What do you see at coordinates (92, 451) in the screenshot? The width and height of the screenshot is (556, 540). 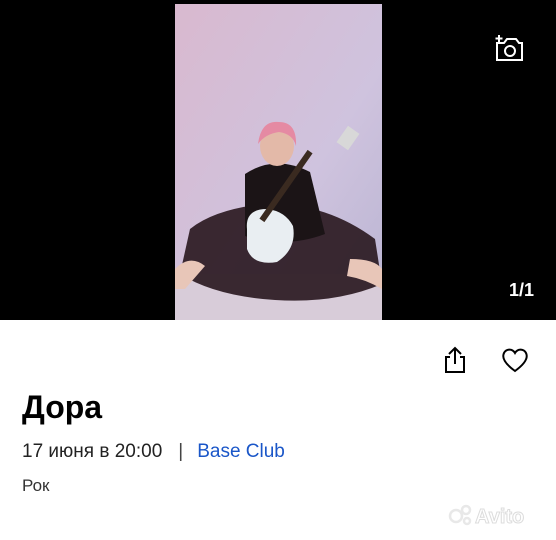 I see `event-date-time: 17 июня в 20:00` at bounding box center [92, 451].